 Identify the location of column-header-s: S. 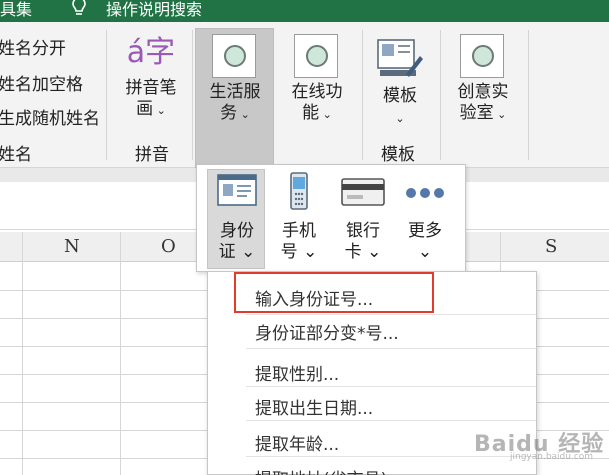
(551, 246).